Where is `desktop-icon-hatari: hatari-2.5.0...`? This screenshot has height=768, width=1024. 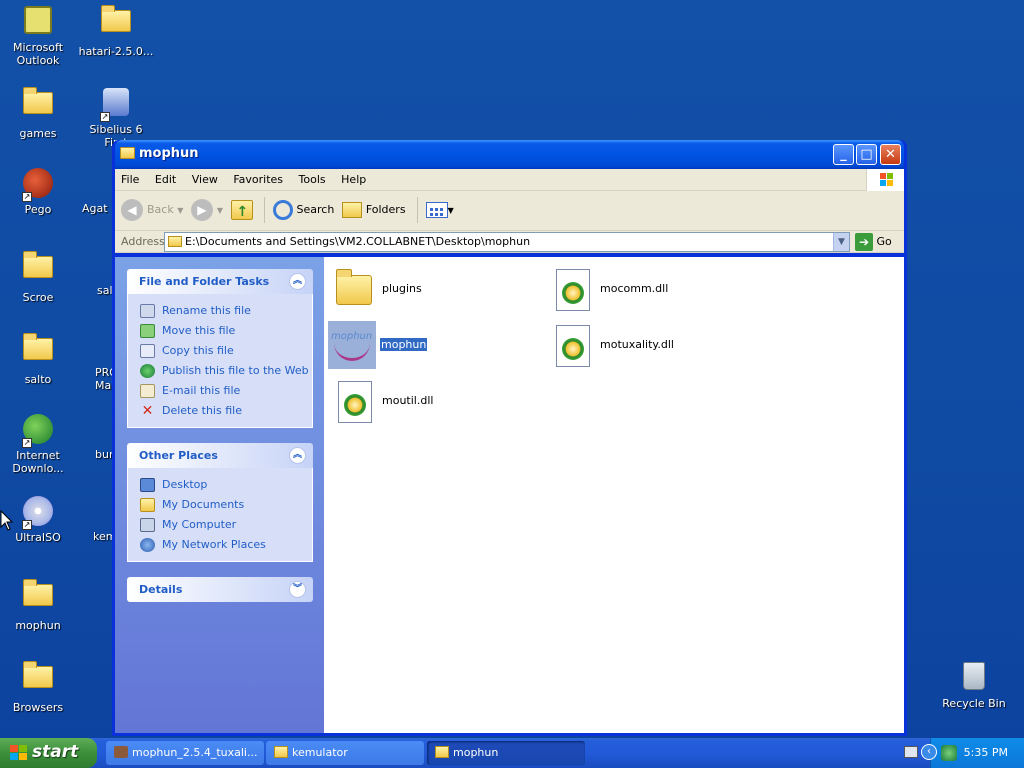
desktop-icon-hatari: hatari-2.5.0... is located at coordinates (116, 31).